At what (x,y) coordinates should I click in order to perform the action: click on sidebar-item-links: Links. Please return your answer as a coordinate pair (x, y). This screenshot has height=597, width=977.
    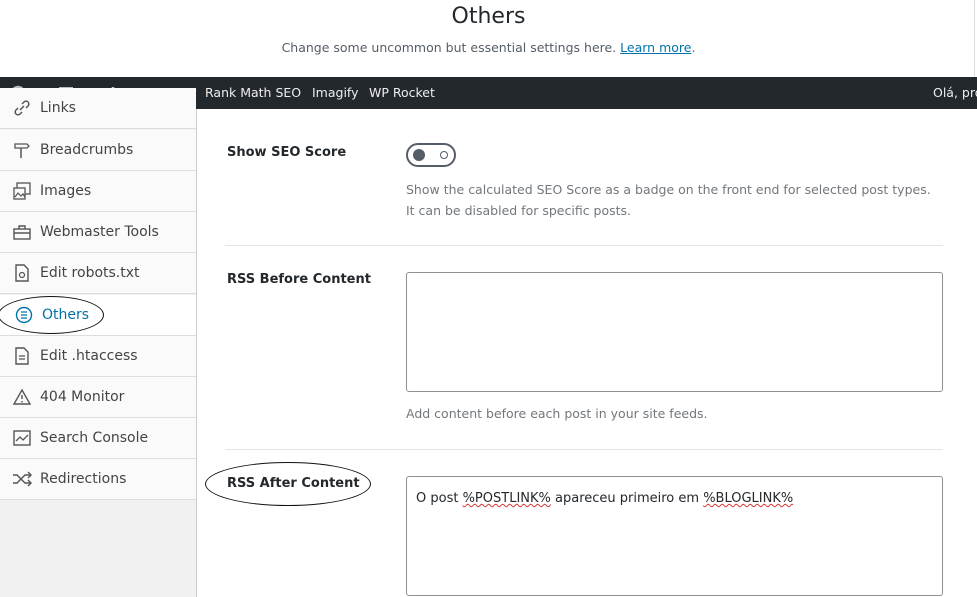
    Looking at the image, I should click on (98, 108).